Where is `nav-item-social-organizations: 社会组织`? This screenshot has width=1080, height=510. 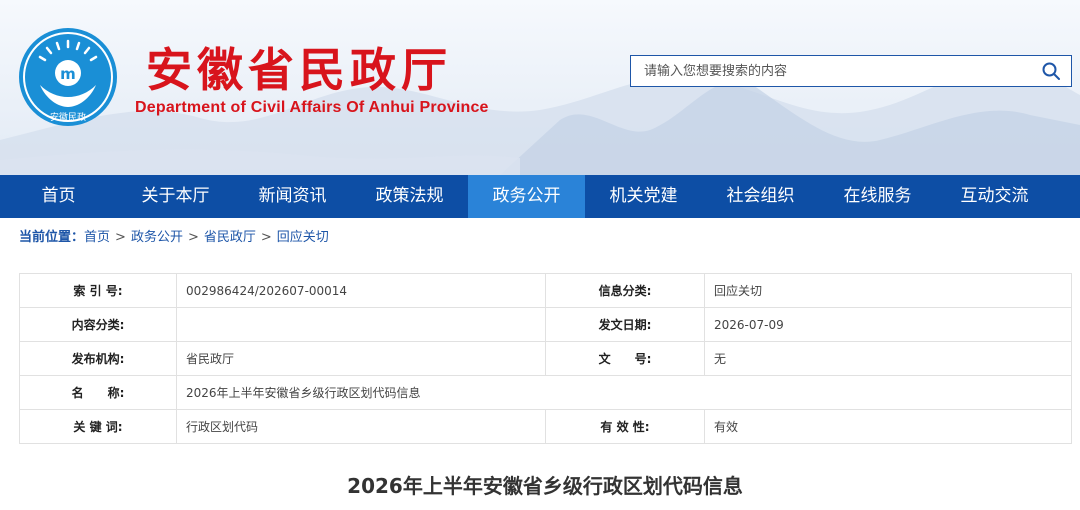 nav-item-social-organizations: 社会组织 is located at coordinates (760, 196).